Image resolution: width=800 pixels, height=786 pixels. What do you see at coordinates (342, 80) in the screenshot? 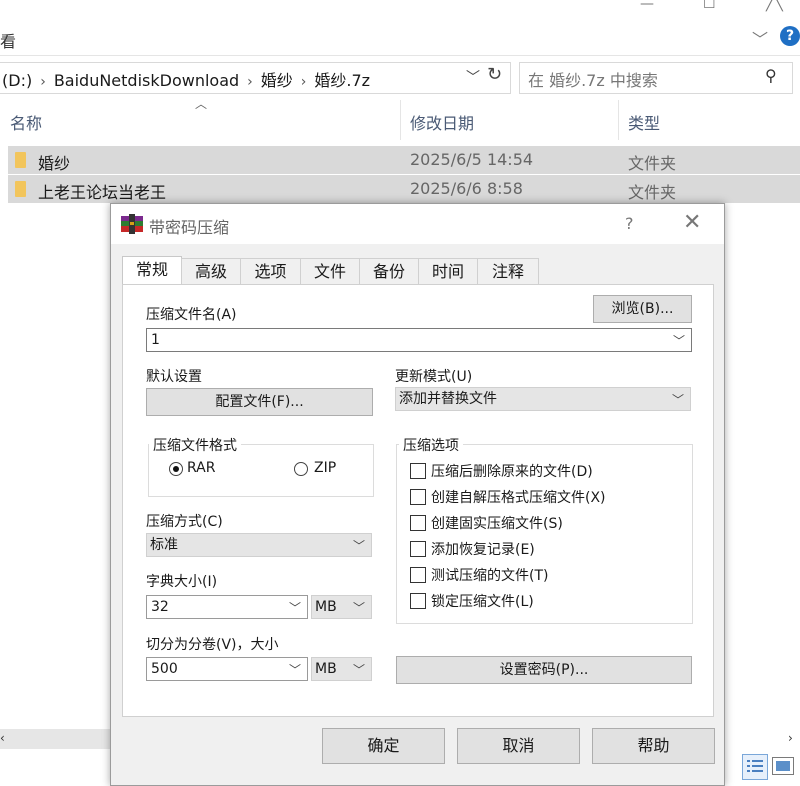
I see `breadcrumb-archive: 婚纱.7z` at bounding box center [342, 80].